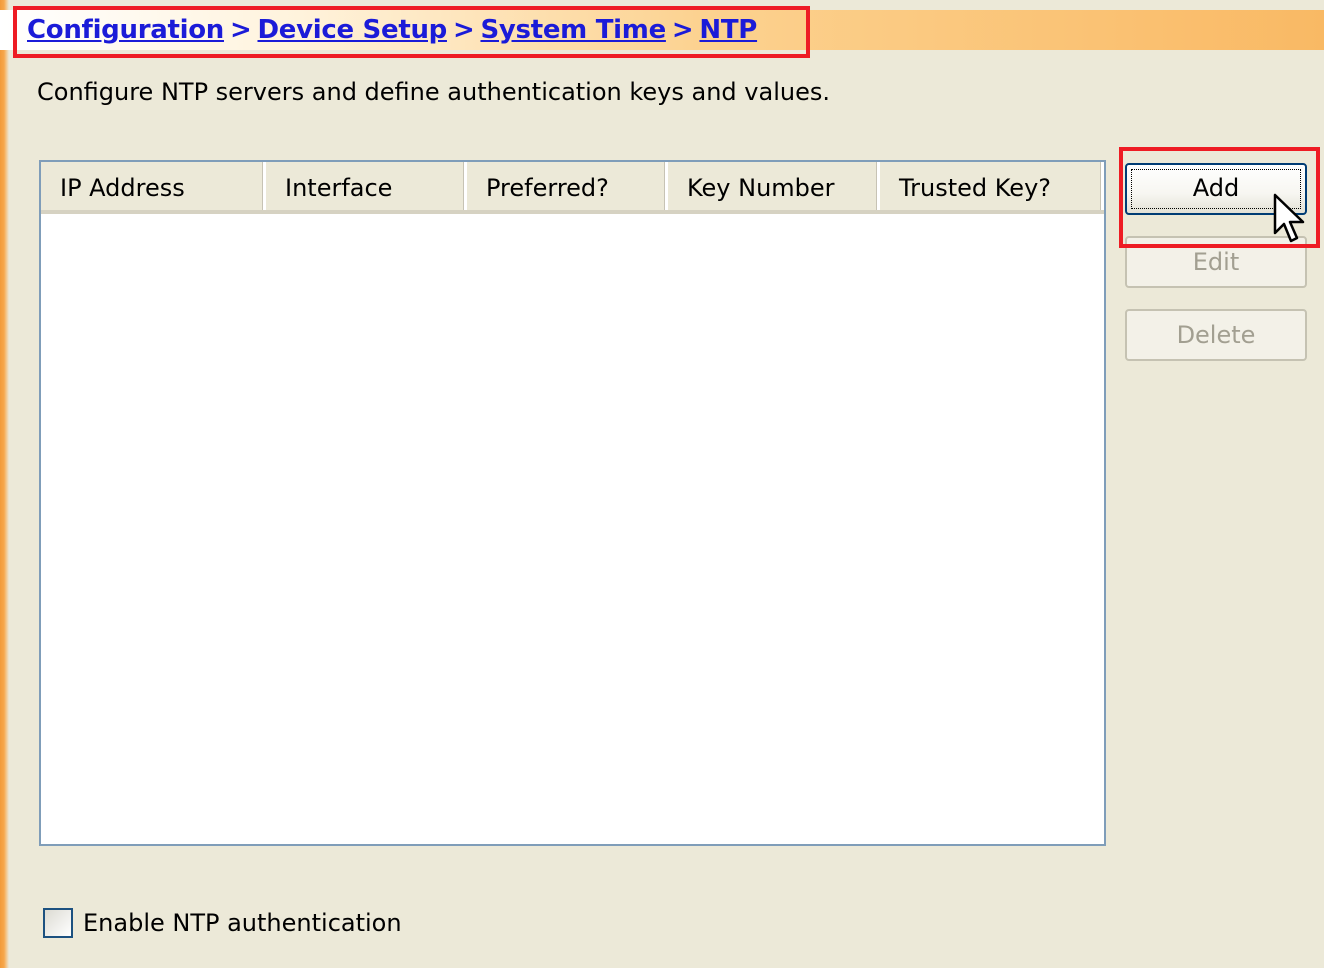 This screenshot has width=1324, height=968. Describe the element at coordinates (1289, 218) in the screenshot. I see `mouse-pointer-icon` at that location.